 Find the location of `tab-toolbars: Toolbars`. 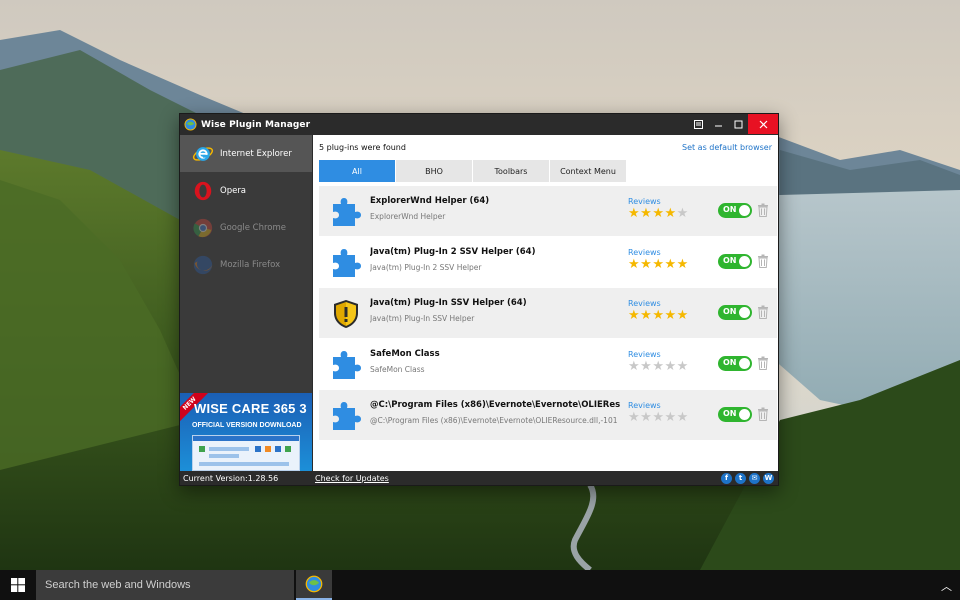

tab-toolbars: Toolbars is located at coordinates (511, 171).